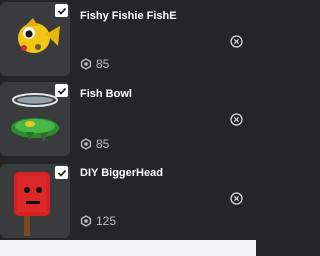 This screenshot has width=320, height=256. I want to click on item-price: 125, so click(98, 221).